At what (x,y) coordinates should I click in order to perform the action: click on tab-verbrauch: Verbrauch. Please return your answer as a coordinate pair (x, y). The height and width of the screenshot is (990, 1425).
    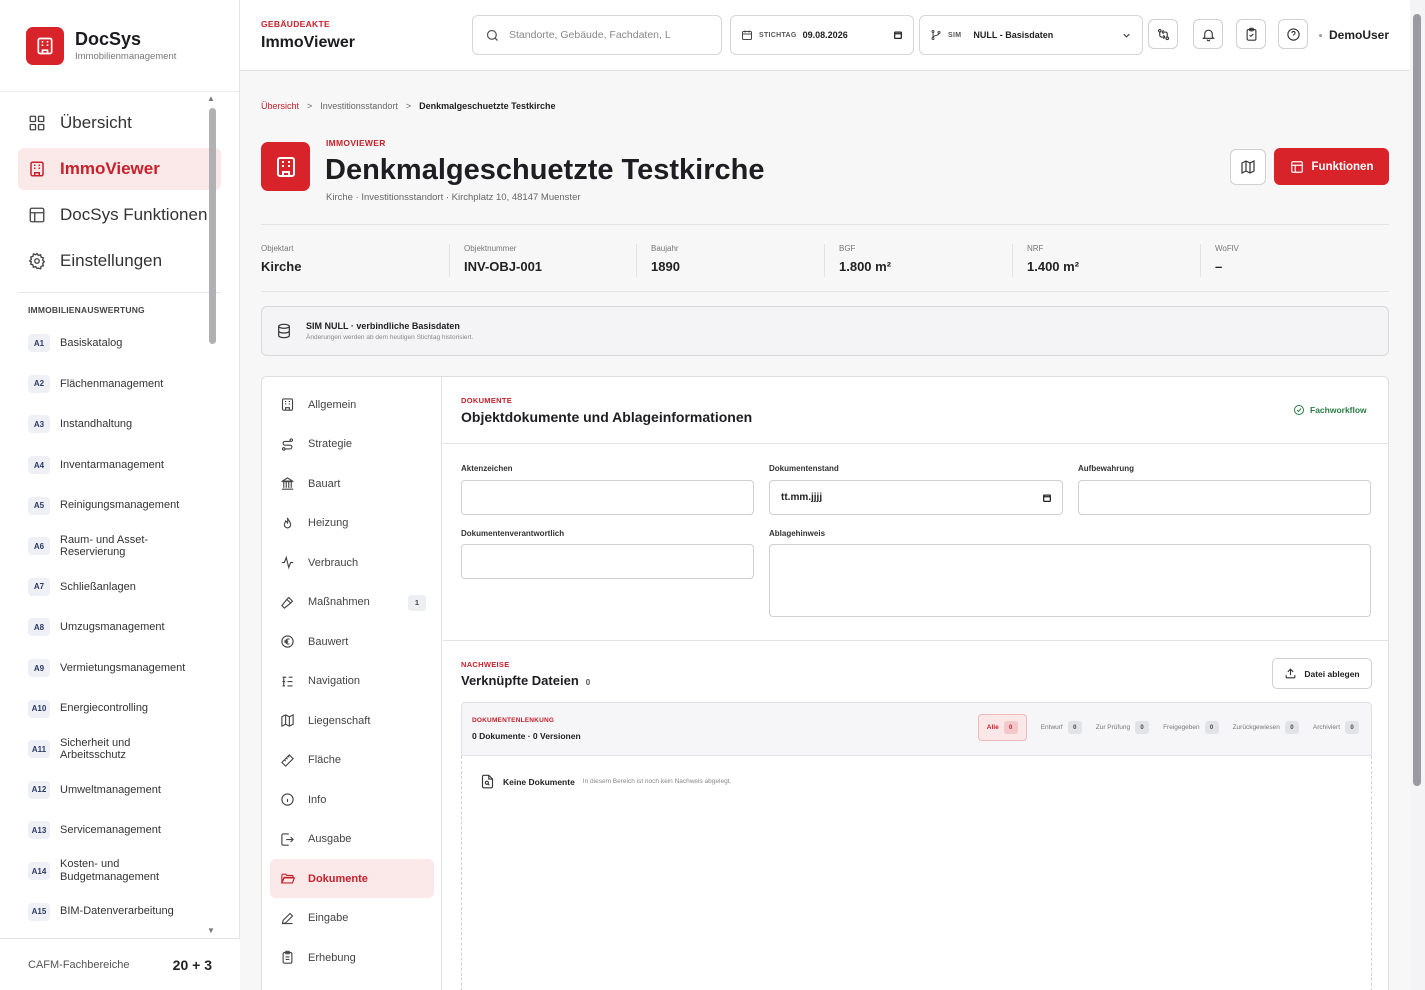
    Looking at the image, I should click on (352, 562).